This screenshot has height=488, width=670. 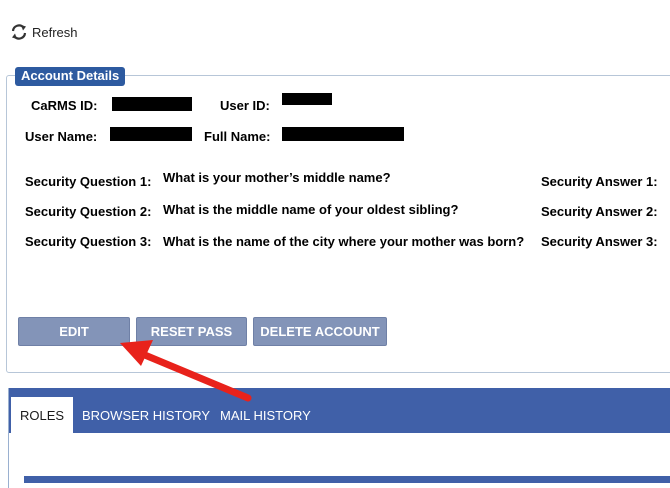 What do you see at coordinates (74, 331) in the screenshot?
I see `edit-button: EDIT` at bounding box center [74, 331].